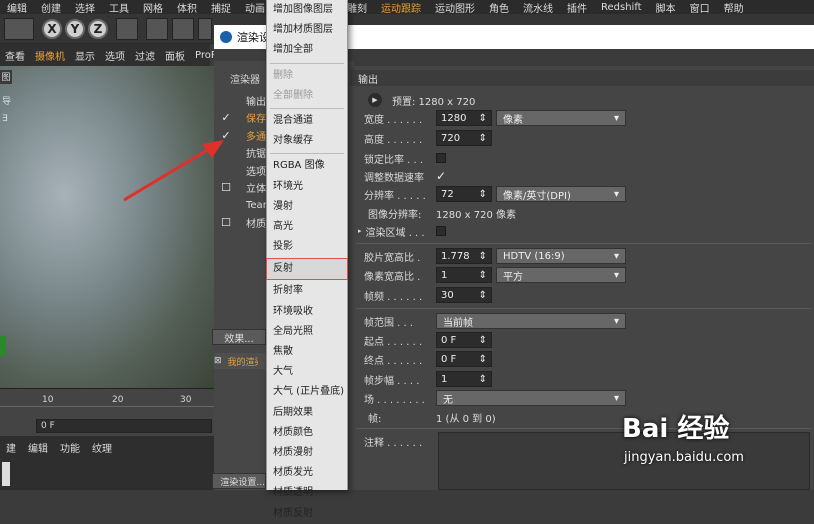 This screenshot has width=814, height=524. Describe the element at coordinates (307, 96) in the screenshot. I see `context-menu-item: 全部删除` at that location.